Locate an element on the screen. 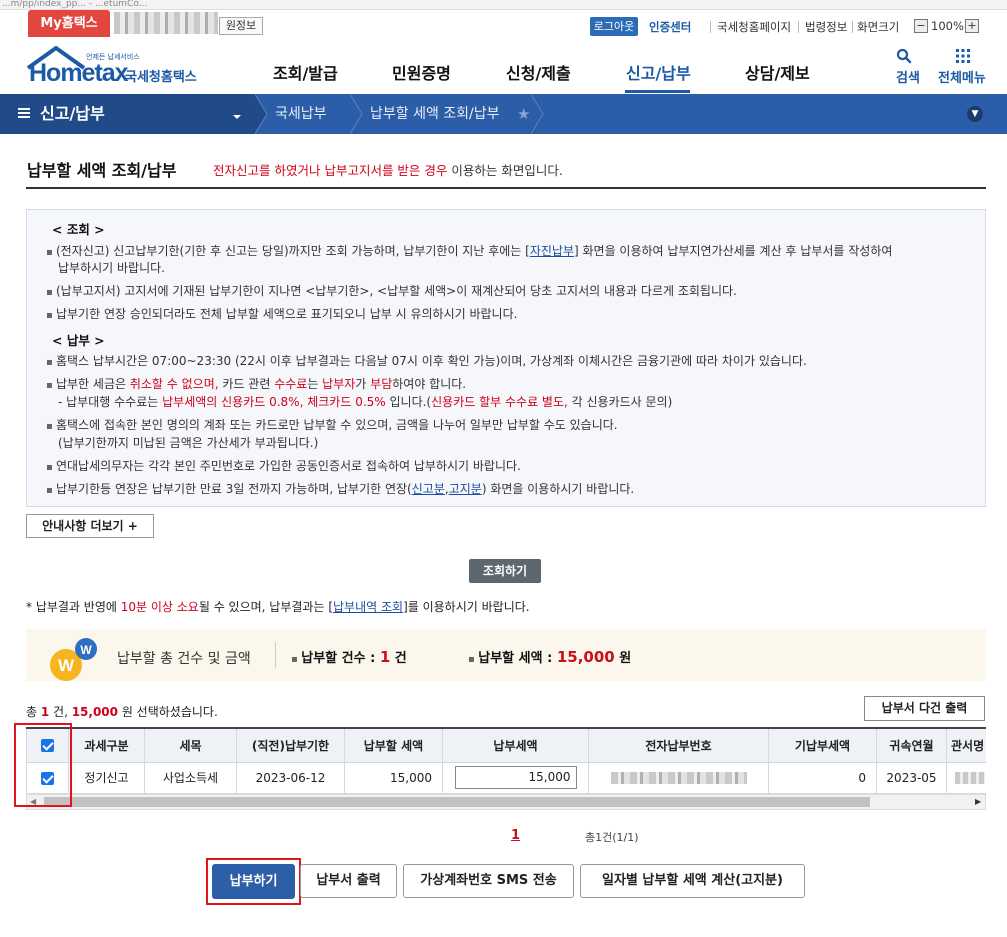 This screenshot has height=937, width=1007. hometax-logo: 언제든 납세서비스 Hometax 국세청홈택스 is located at coordinates (121, 68).